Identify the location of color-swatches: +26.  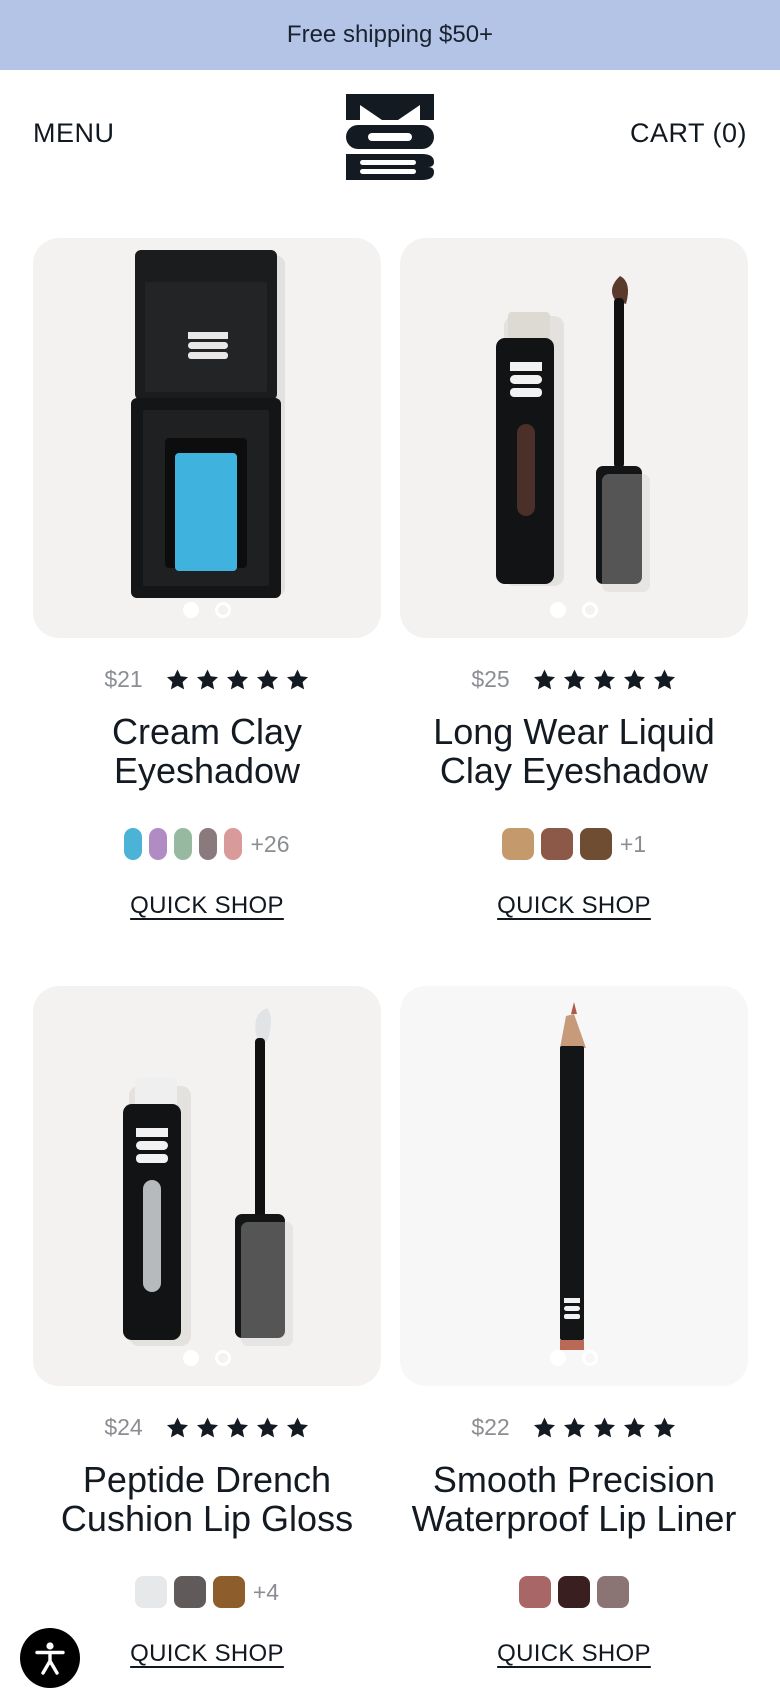
(207, 844).